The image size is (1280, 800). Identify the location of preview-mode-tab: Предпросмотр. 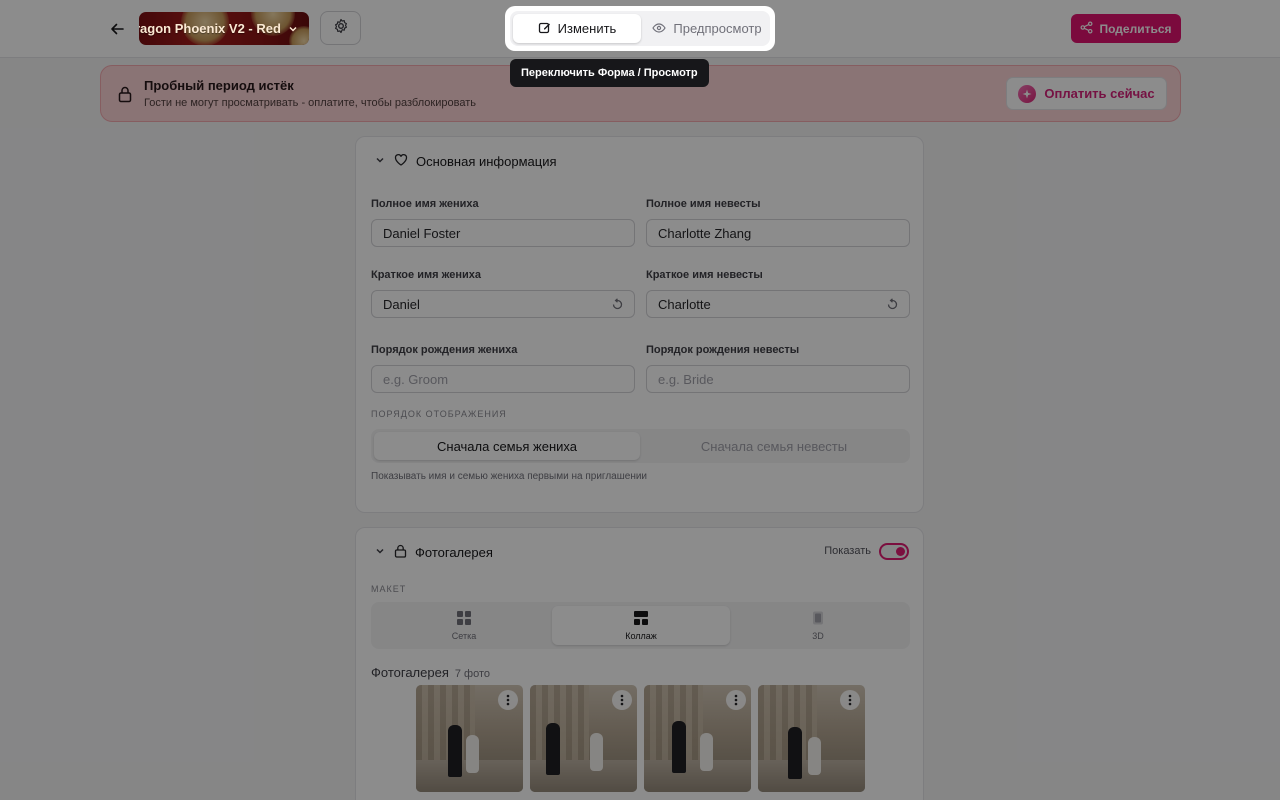
(707, 28).